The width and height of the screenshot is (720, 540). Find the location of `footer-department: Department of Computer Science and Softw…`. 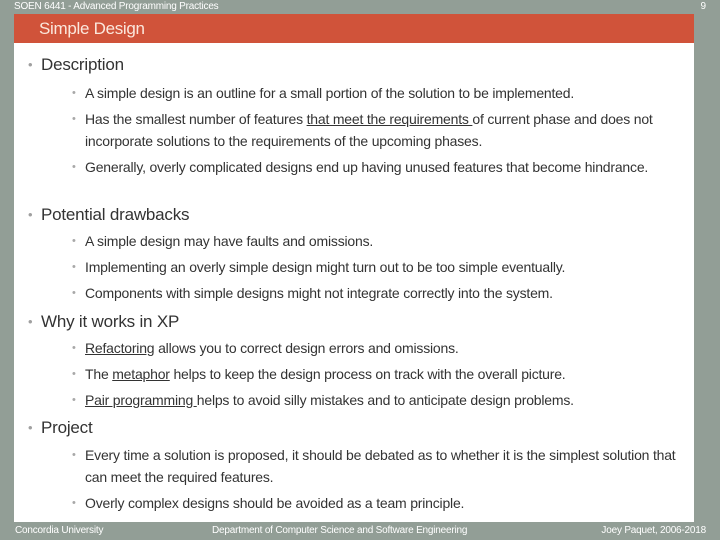

footer-department: Department of Computer Science and Softw… is located at coordinates (340, 530).